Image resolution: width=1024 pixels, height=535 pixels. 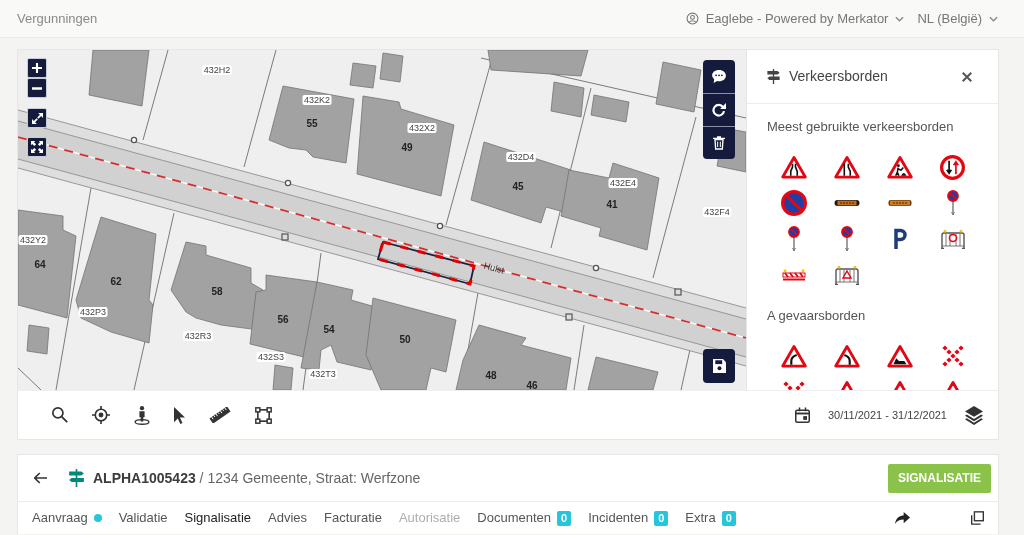 I want to click on back-button, so click(x=40, y=478).